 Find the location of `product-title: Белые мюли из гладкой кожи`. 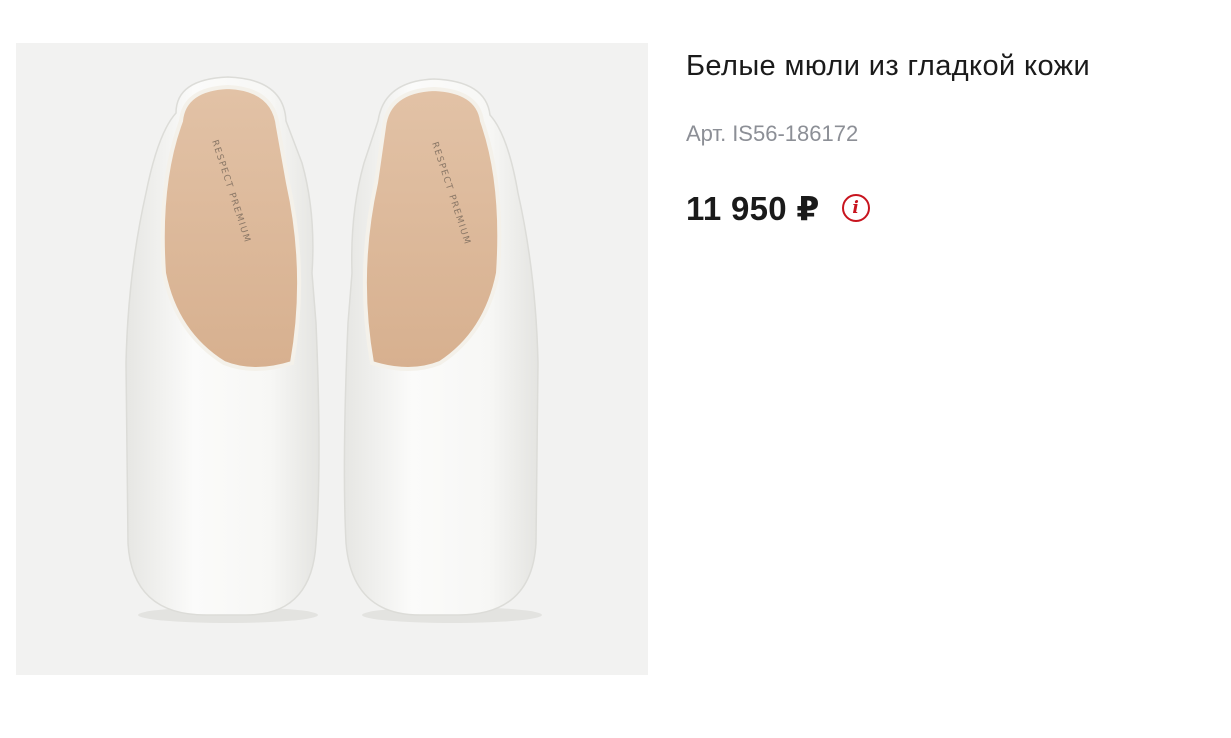

product-title: Белые мюли из гладкой кожи is located at coordinates (888, 66).